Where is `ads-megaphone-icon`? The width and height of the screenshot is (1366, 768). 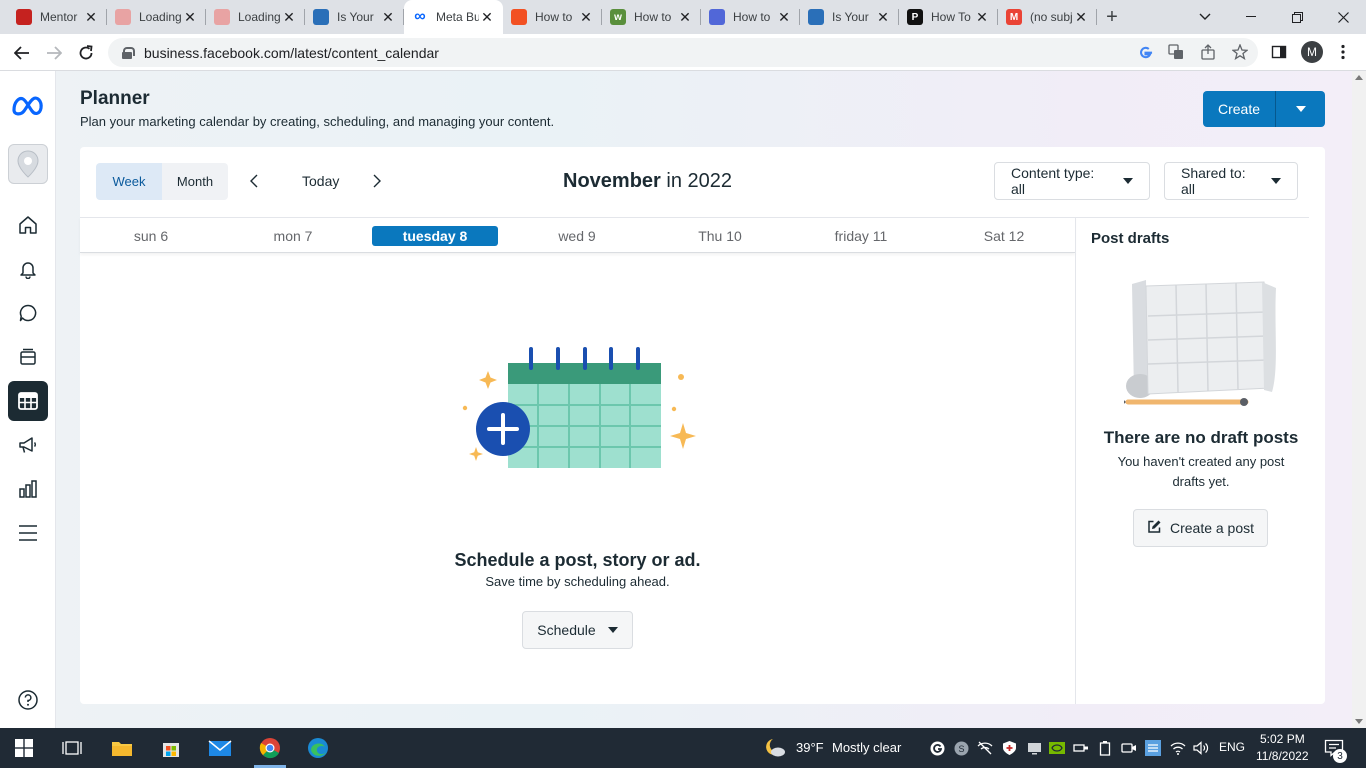 ads-megaphone-icon is located at coordinates (28, 445).